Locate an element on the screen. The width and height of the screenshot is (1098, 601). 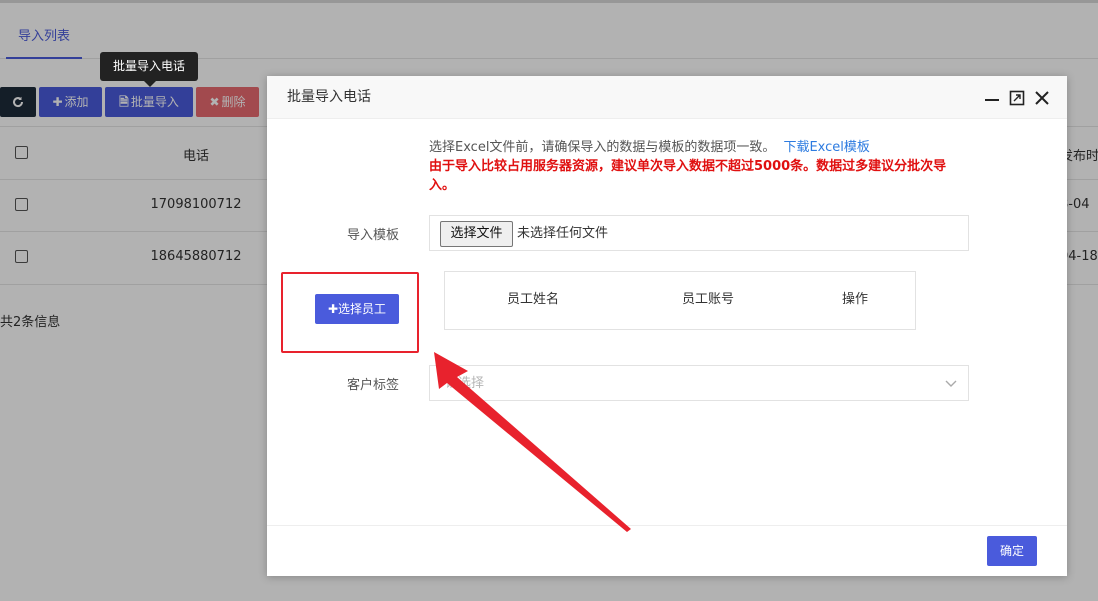
chevron-down-icon is located at coordinates (951, 383).